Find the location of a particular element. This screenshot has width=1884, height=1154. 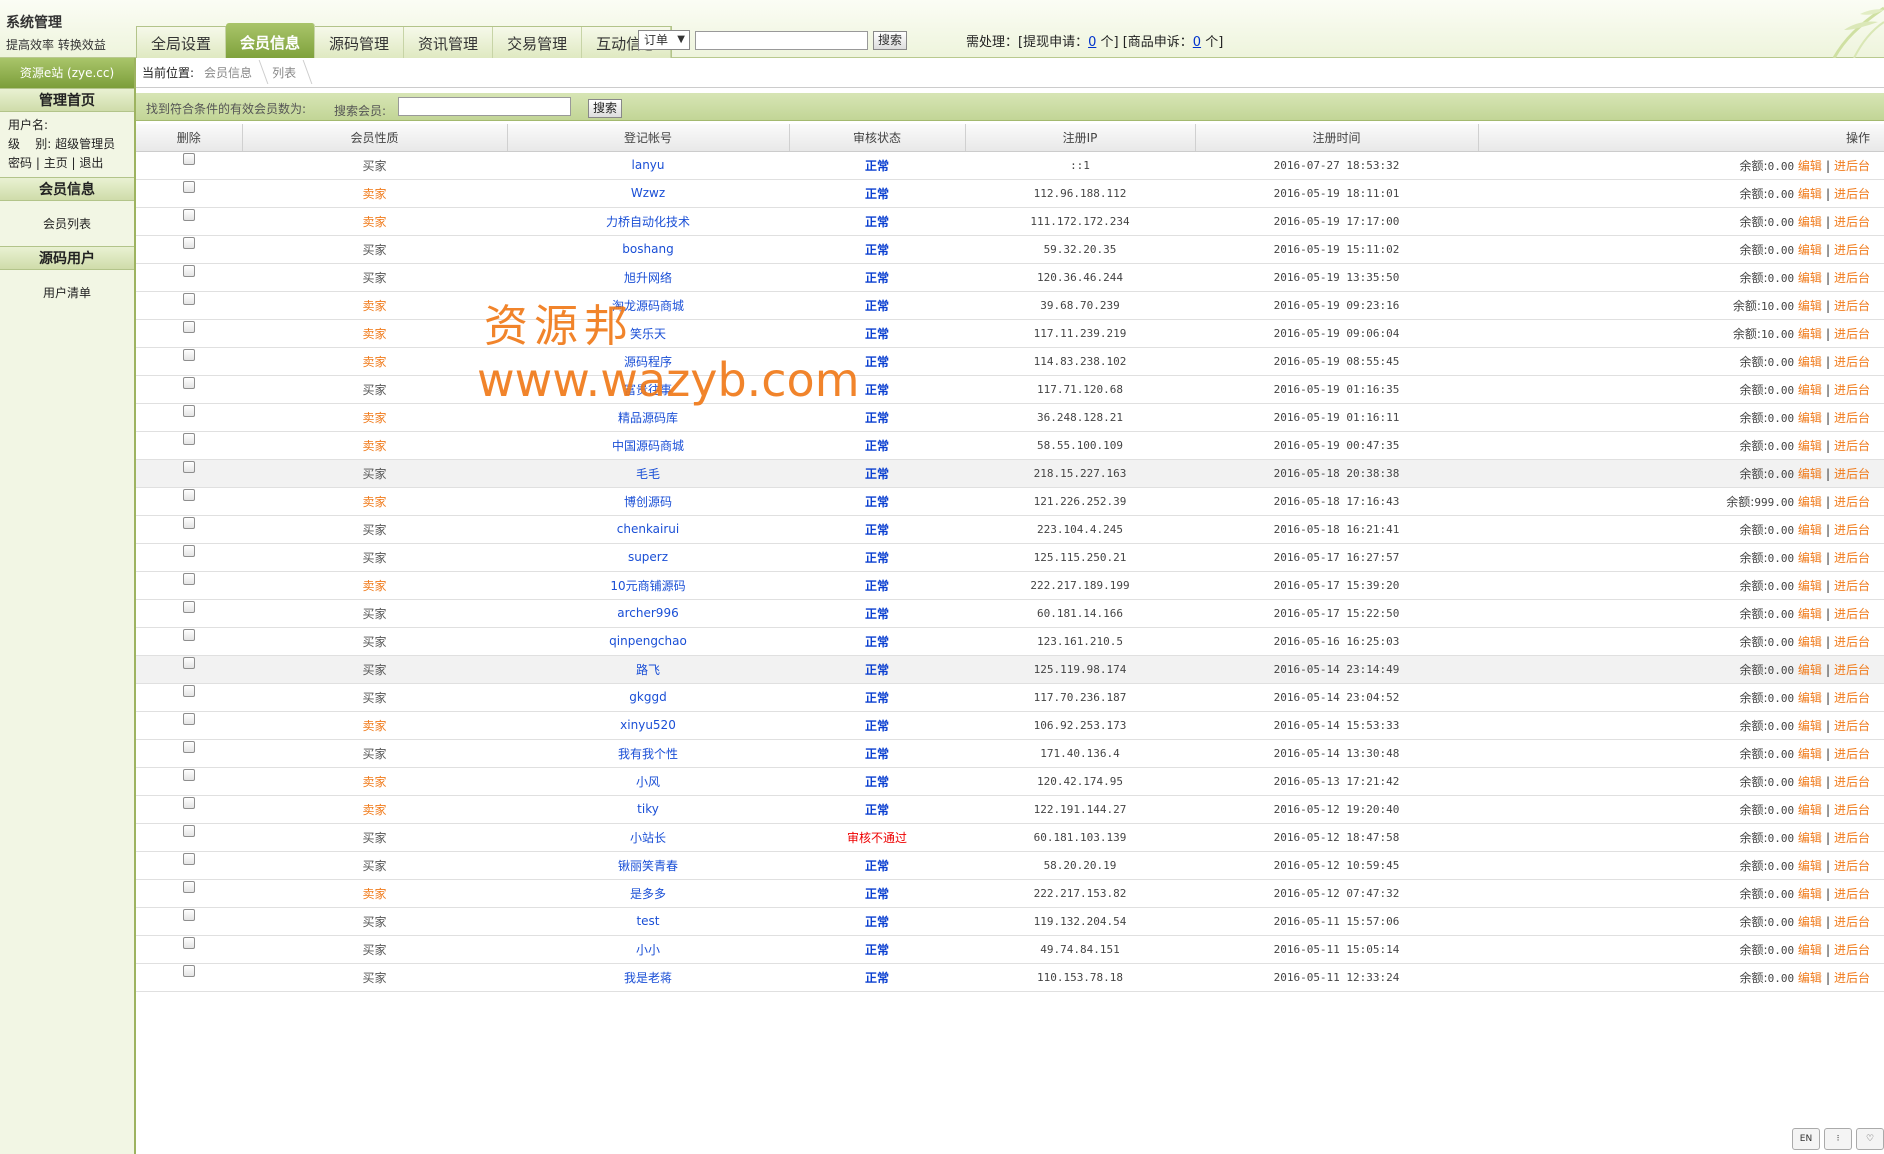

home-link: 主页 is located at coordinates (56, 163).